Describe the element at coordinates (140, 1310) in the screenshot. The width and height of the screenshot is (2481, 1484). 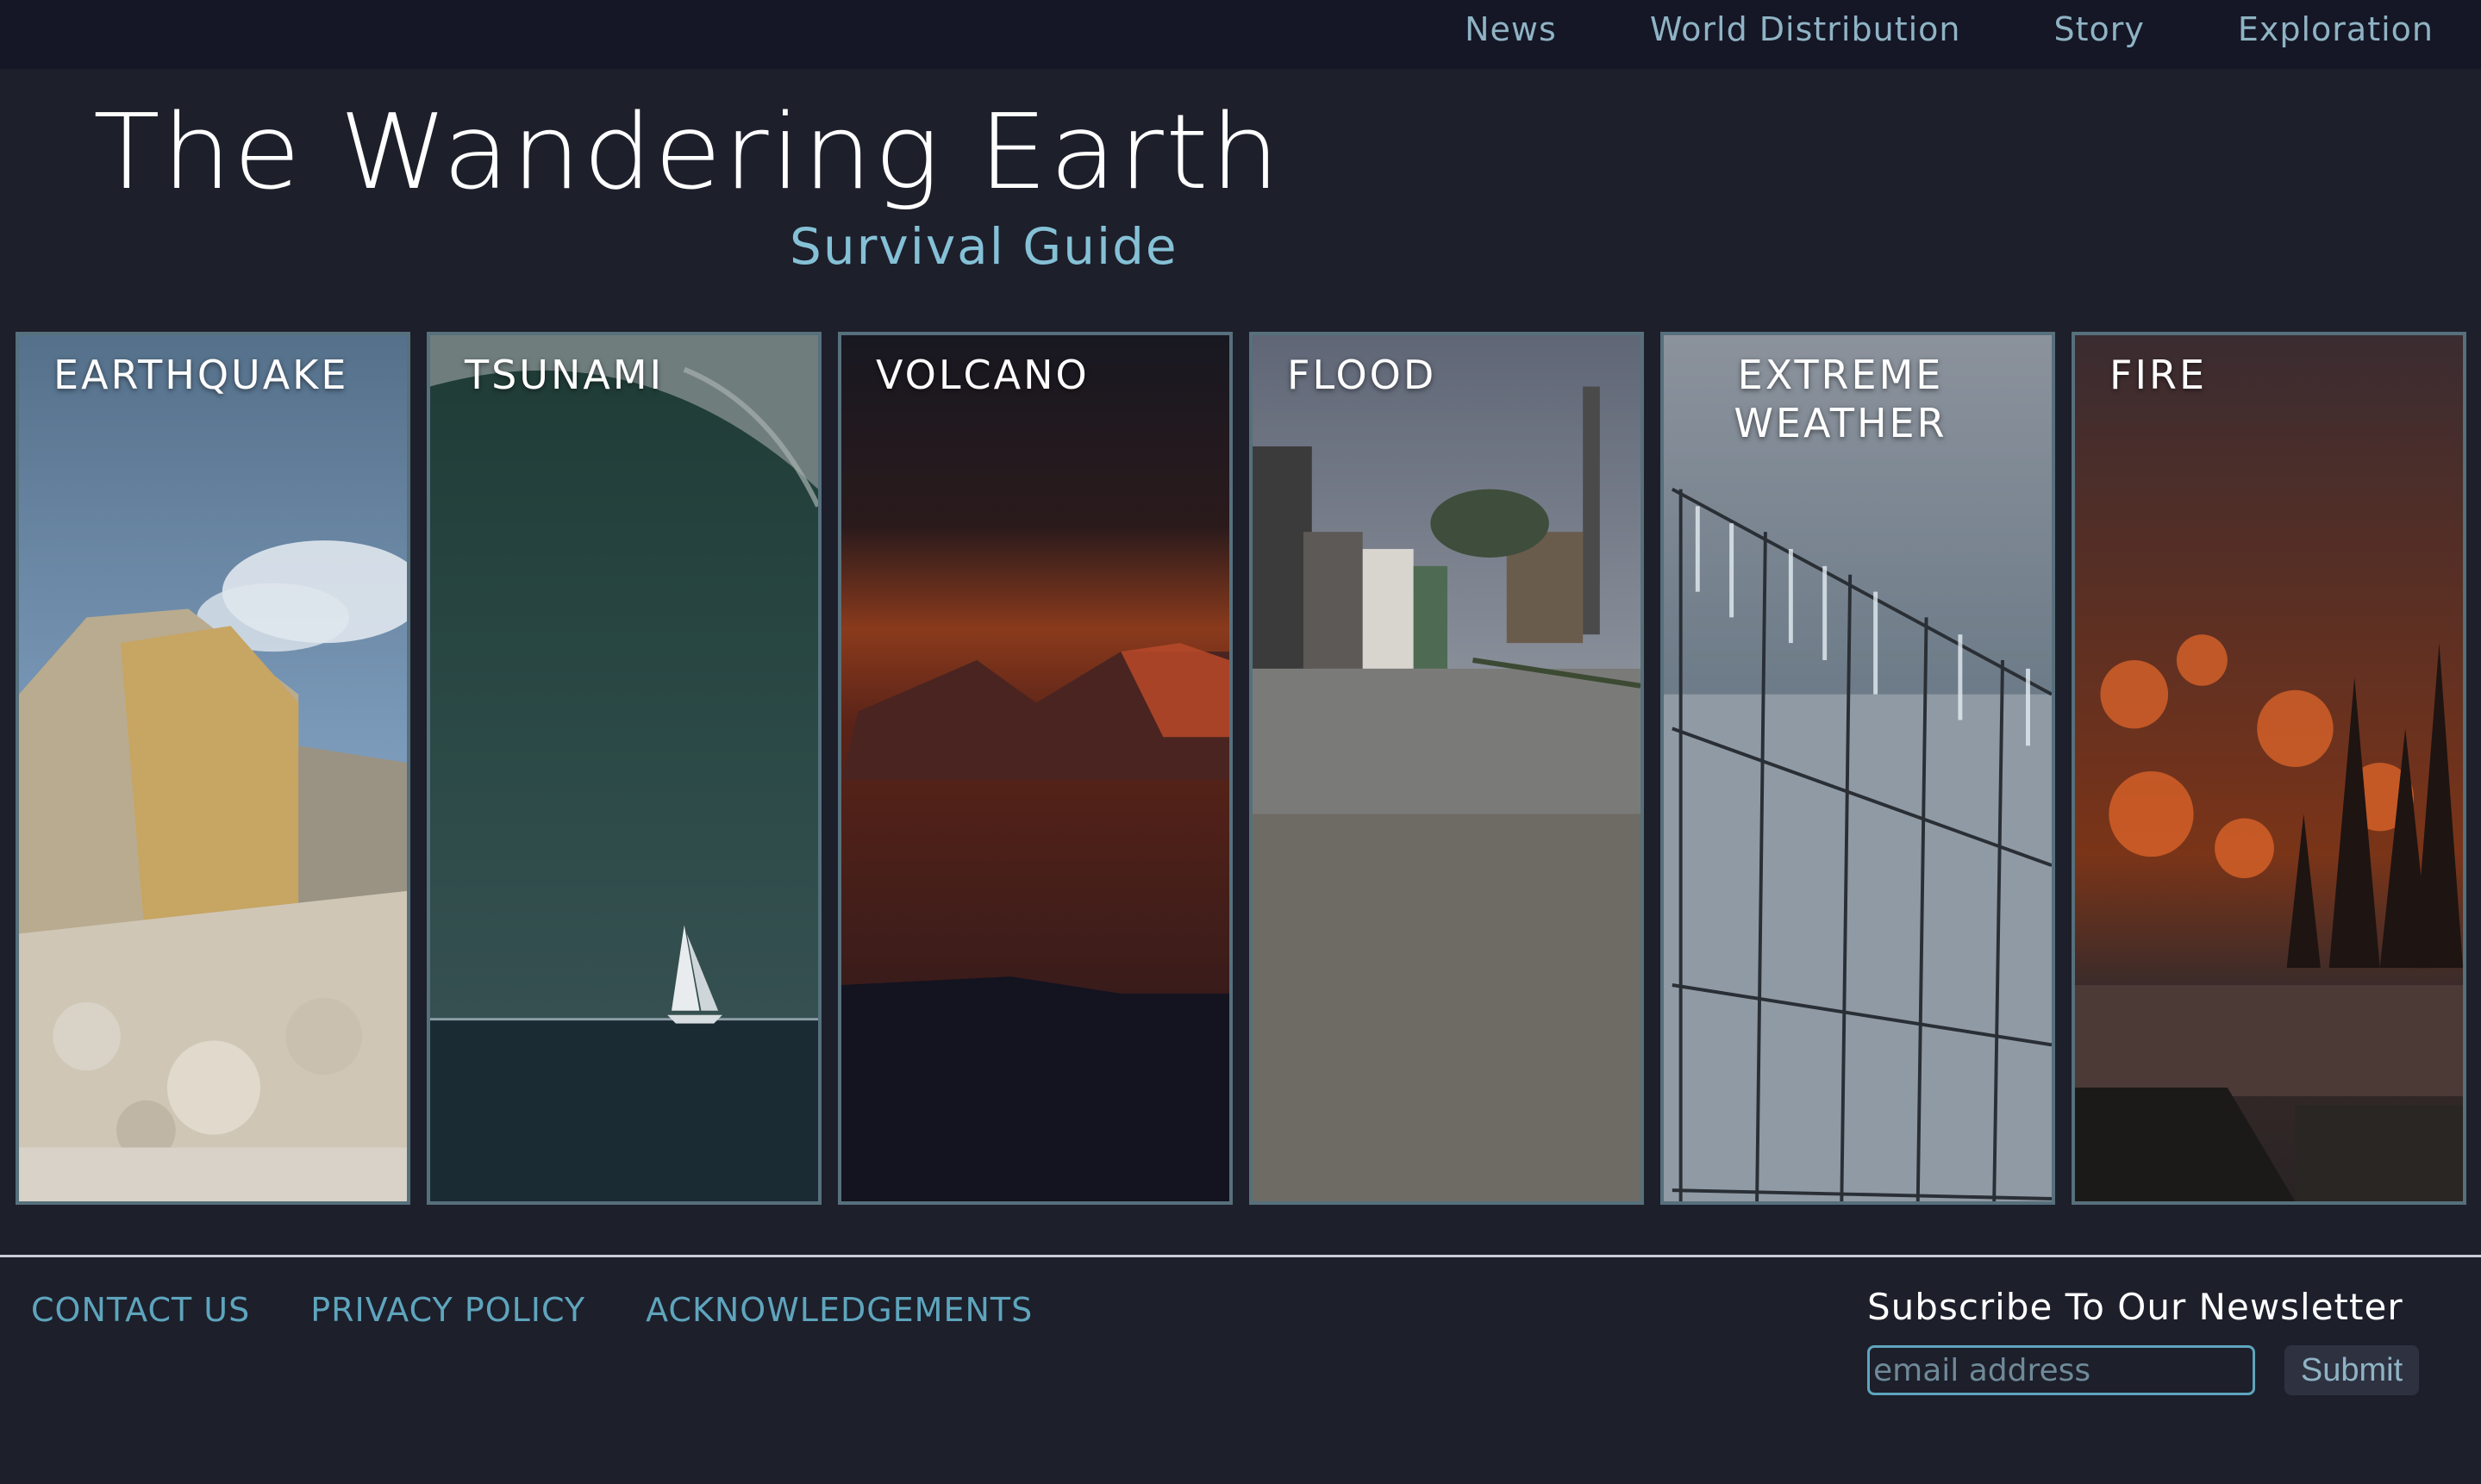
I see `footer-link-contact-us: CONTACT US` at that location.